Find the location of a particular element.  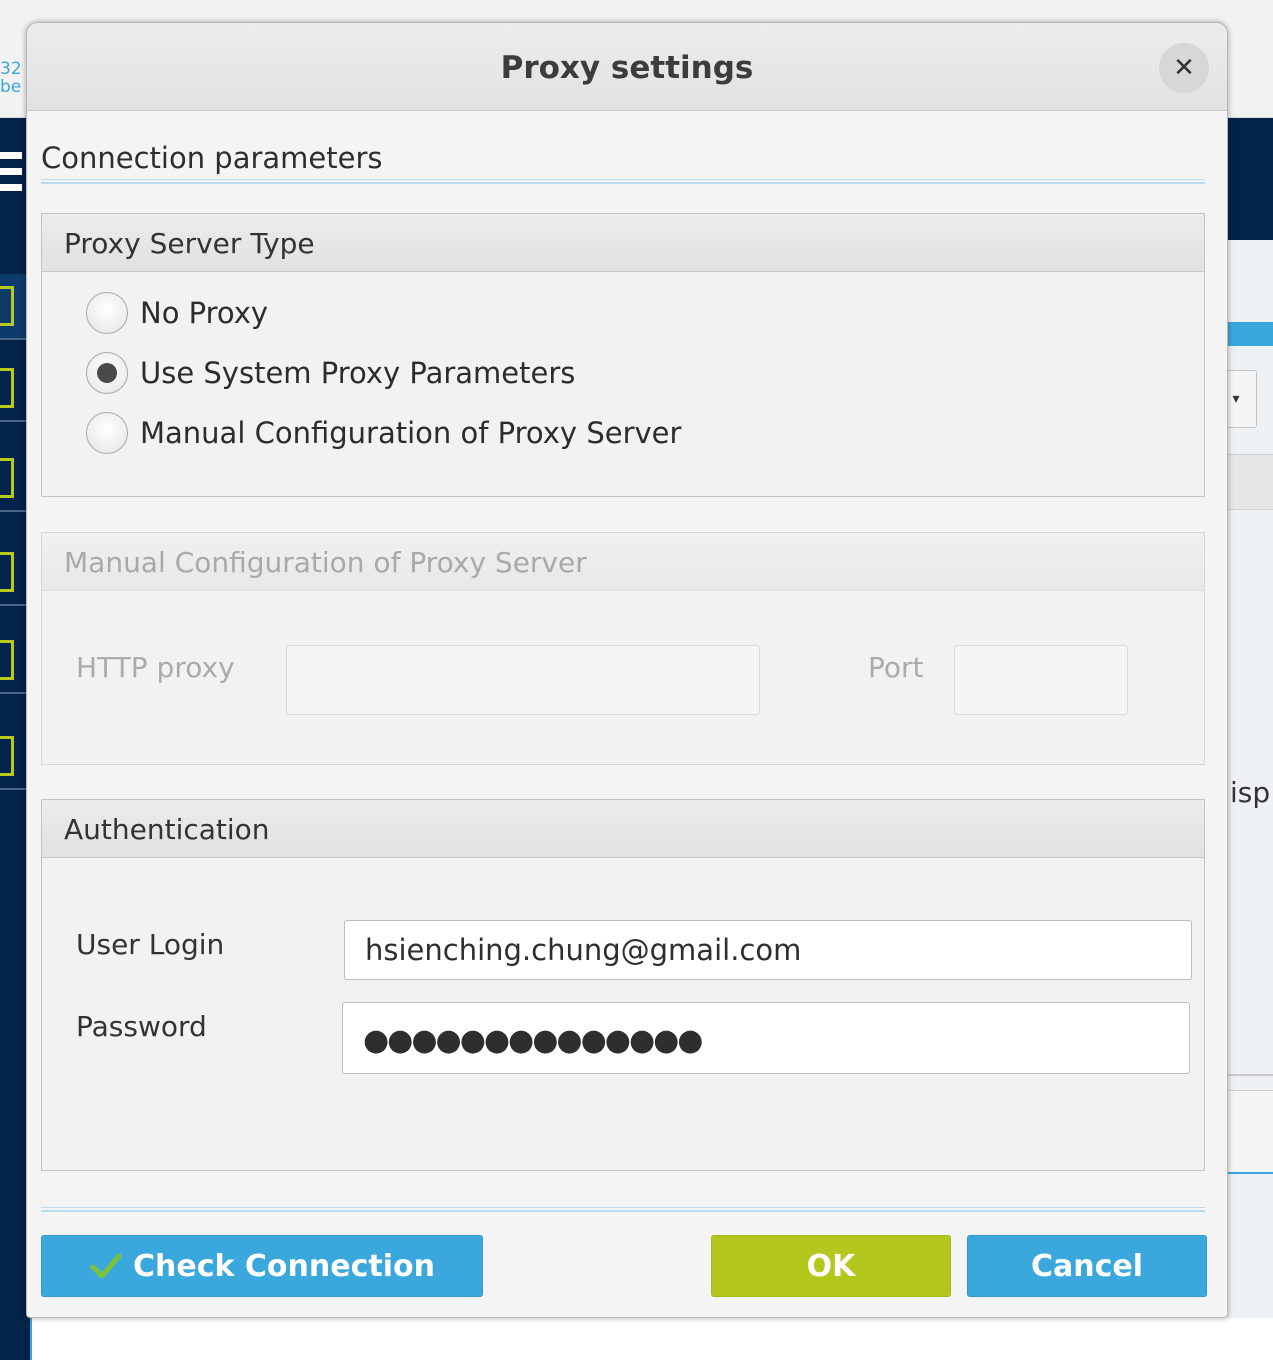

radio-label: Manual Configuration of Proxy Server is located at coordinates (411, 433).